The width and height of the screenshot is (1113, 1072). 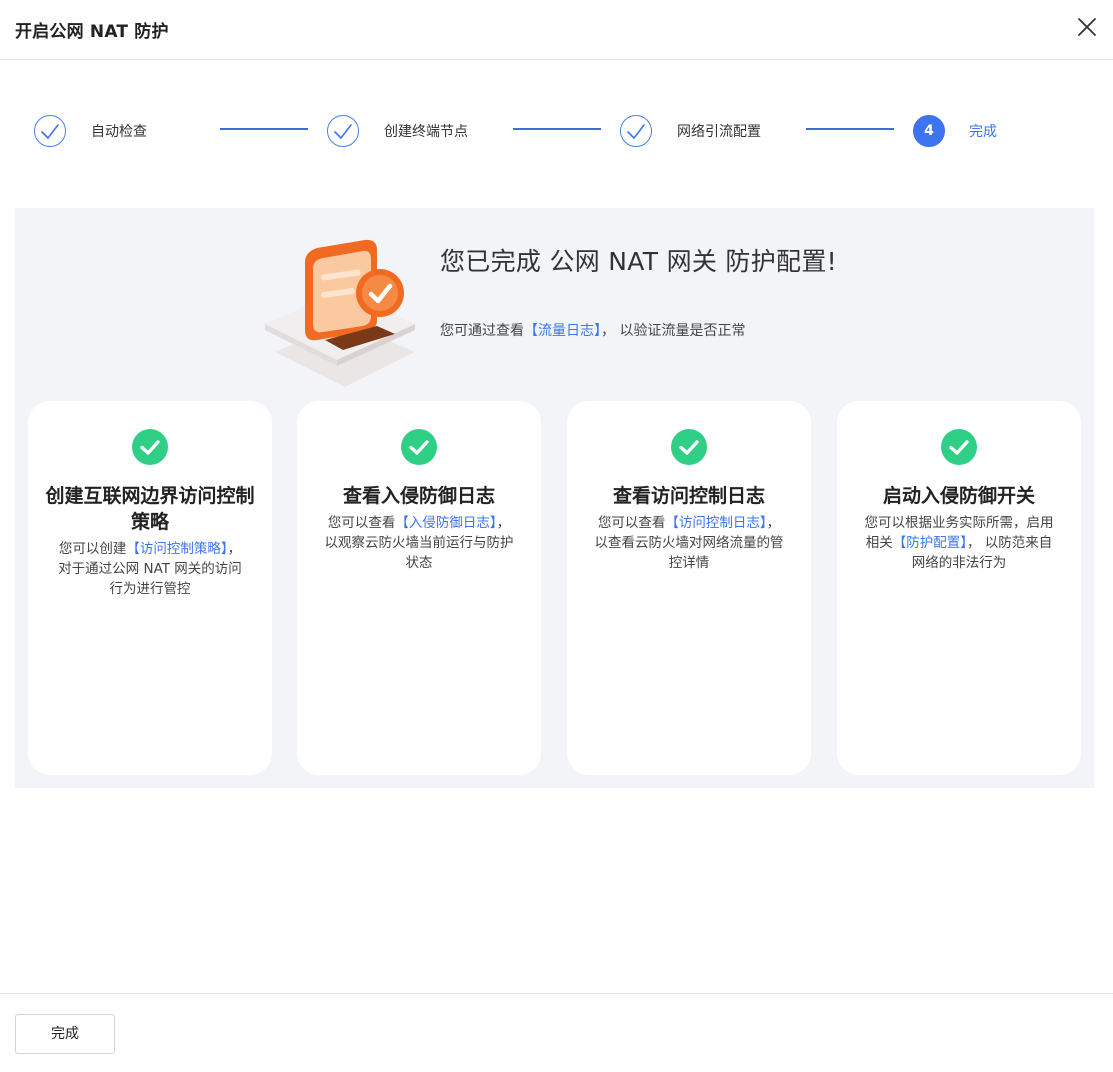 What do you see at coordinates (930, 543) in the screenshot?
I see `protection-config-link: 【防护配置】` at bounding box center [930, 543].